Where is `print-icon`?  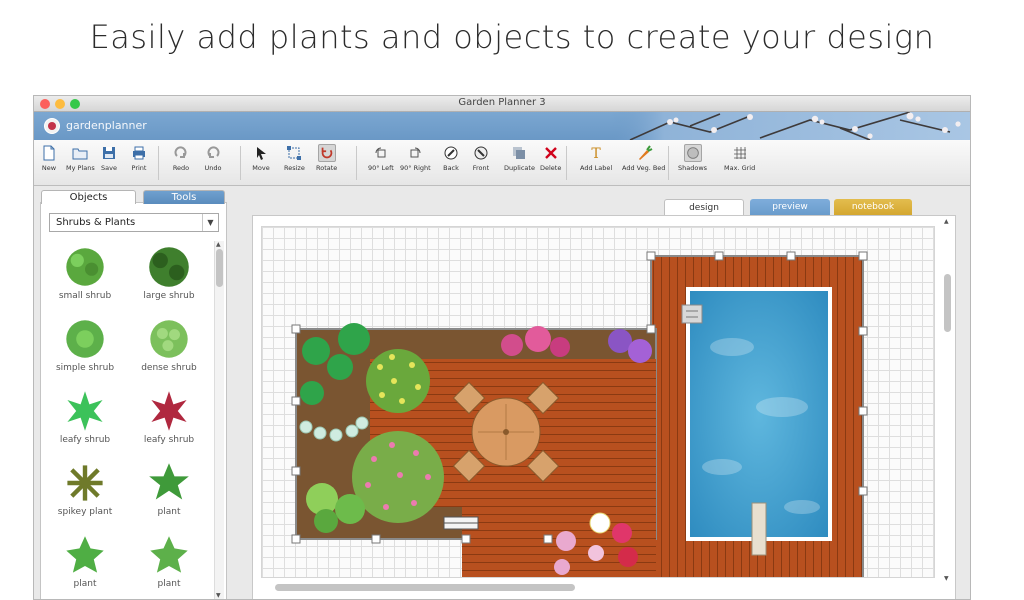 print-icon is located at coordinates (139, 153).